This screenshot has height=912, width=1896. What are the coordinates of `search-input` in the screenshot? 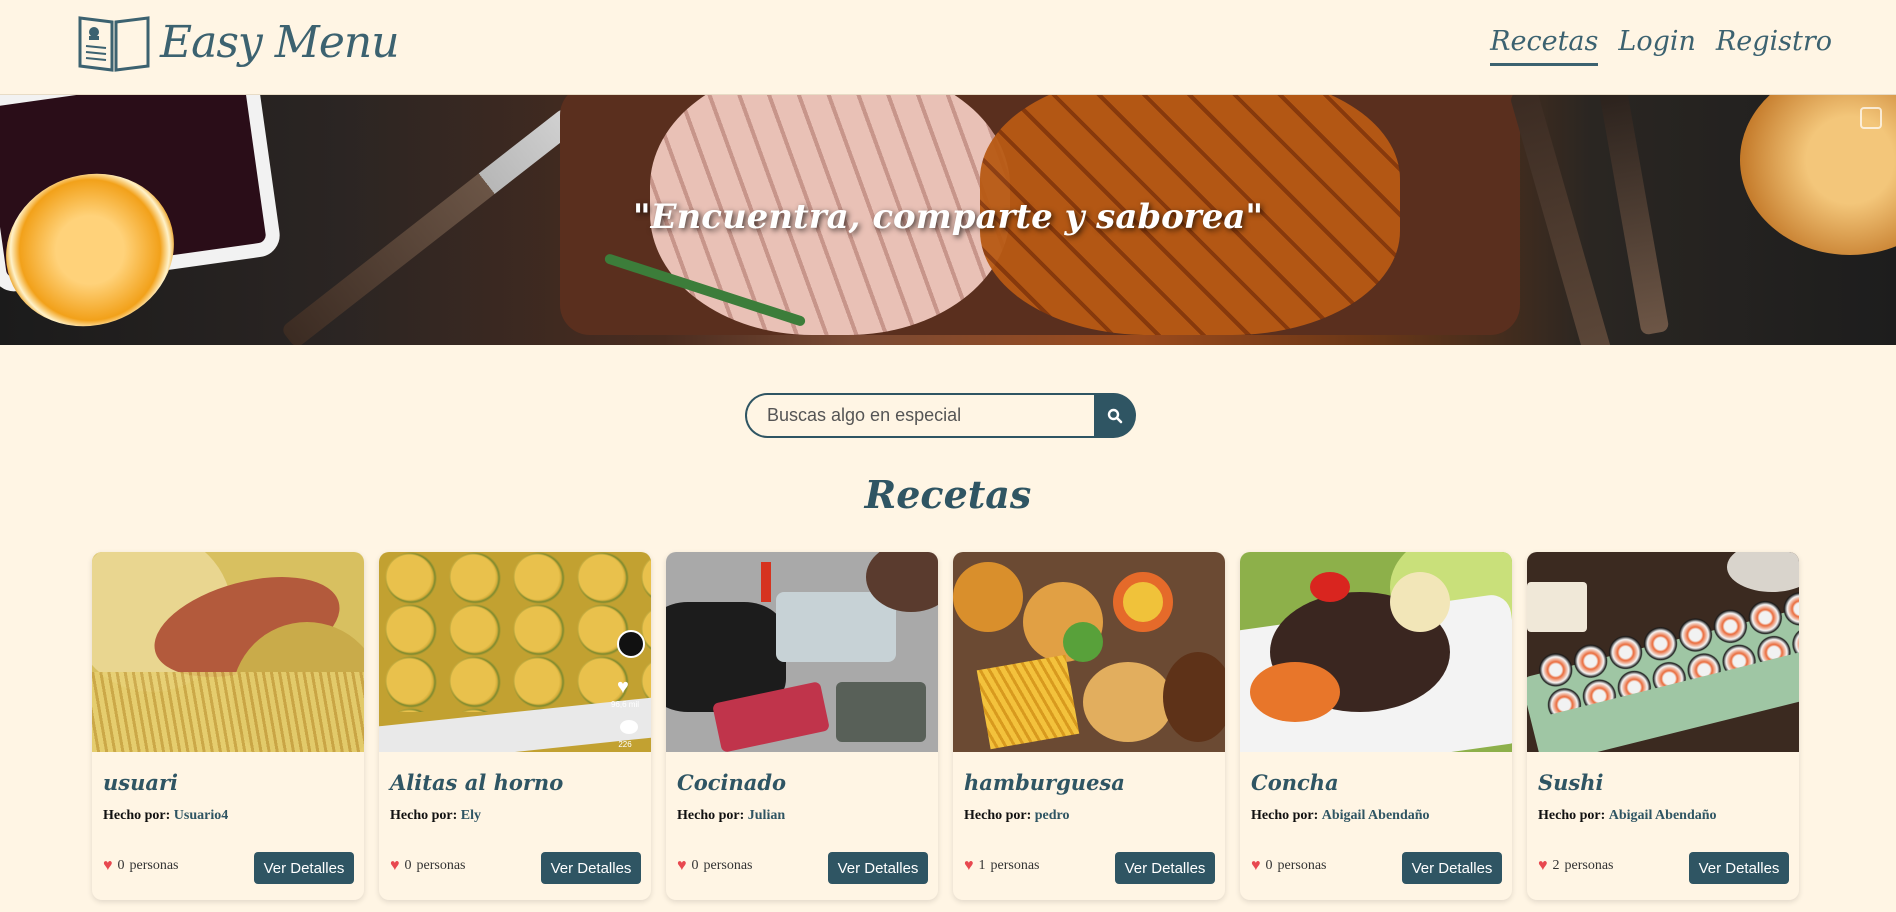 It's located at (919, 415).